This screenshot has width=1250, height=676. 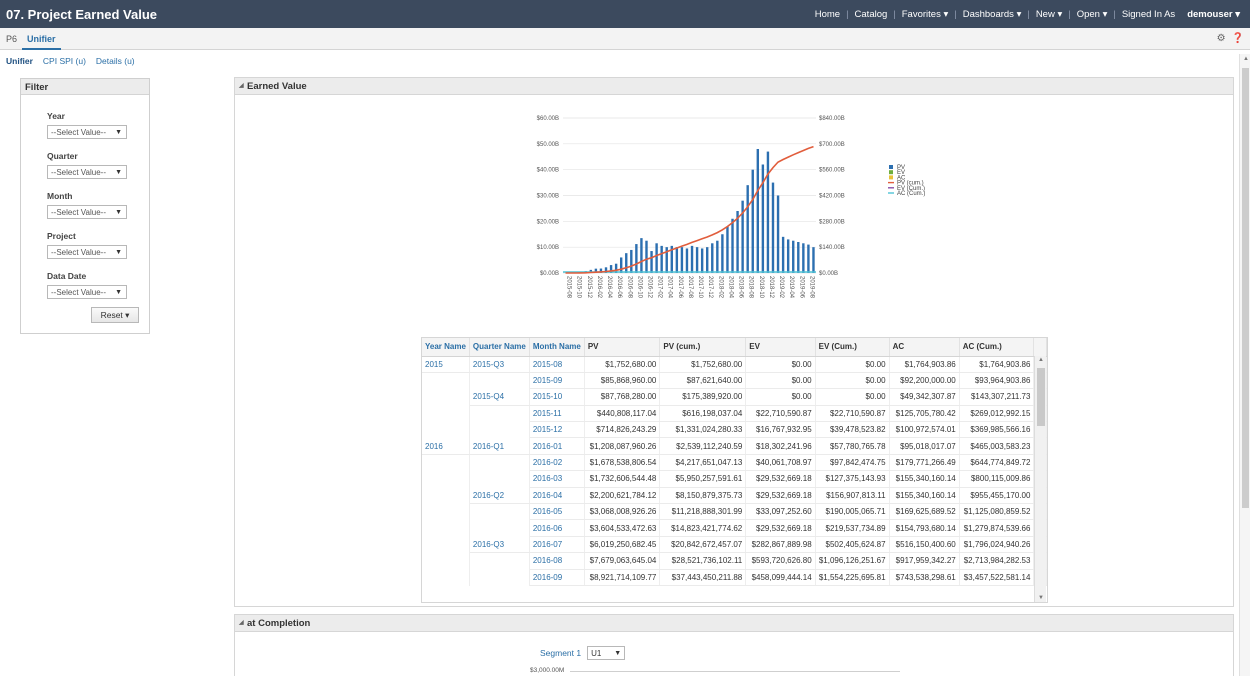 What do you see at coordinates (548, 171) in the screenshot?
I see `left-axis-tick: $40.00B` at bounding box center [548, 171].